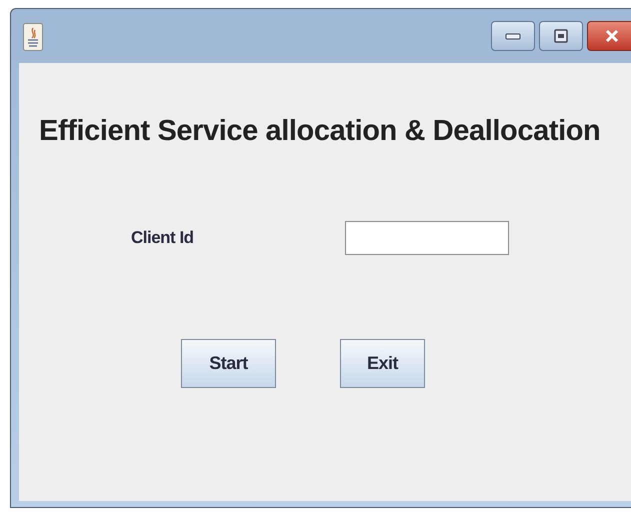 This screenshot has height=515, width=631. What do you see at coordinates (228, 363) in the screenshot?
I see `start-button: Start` at bounding box center [228, 363].